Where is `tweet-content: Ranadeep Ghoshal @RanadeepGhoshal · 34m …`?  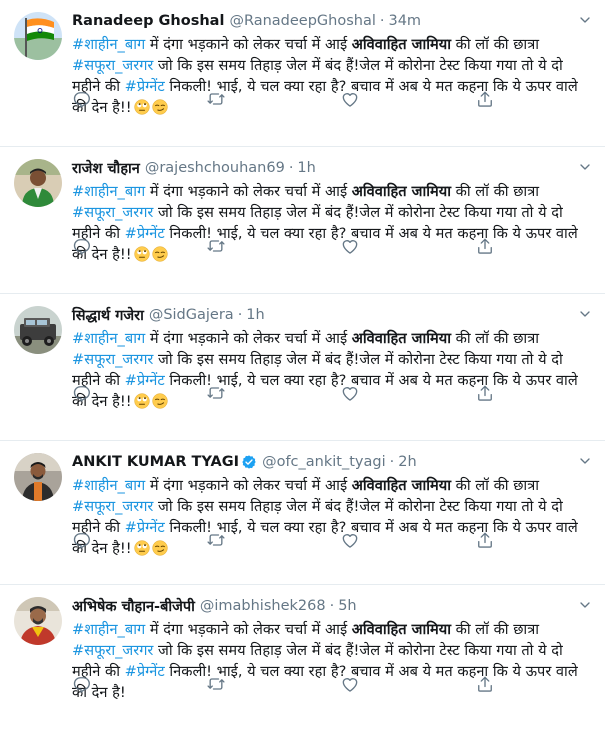 tweet-content: Ranadeep Ghoshal @RanadeepGhoshal · 34m … is located at coordinates (331, 64).